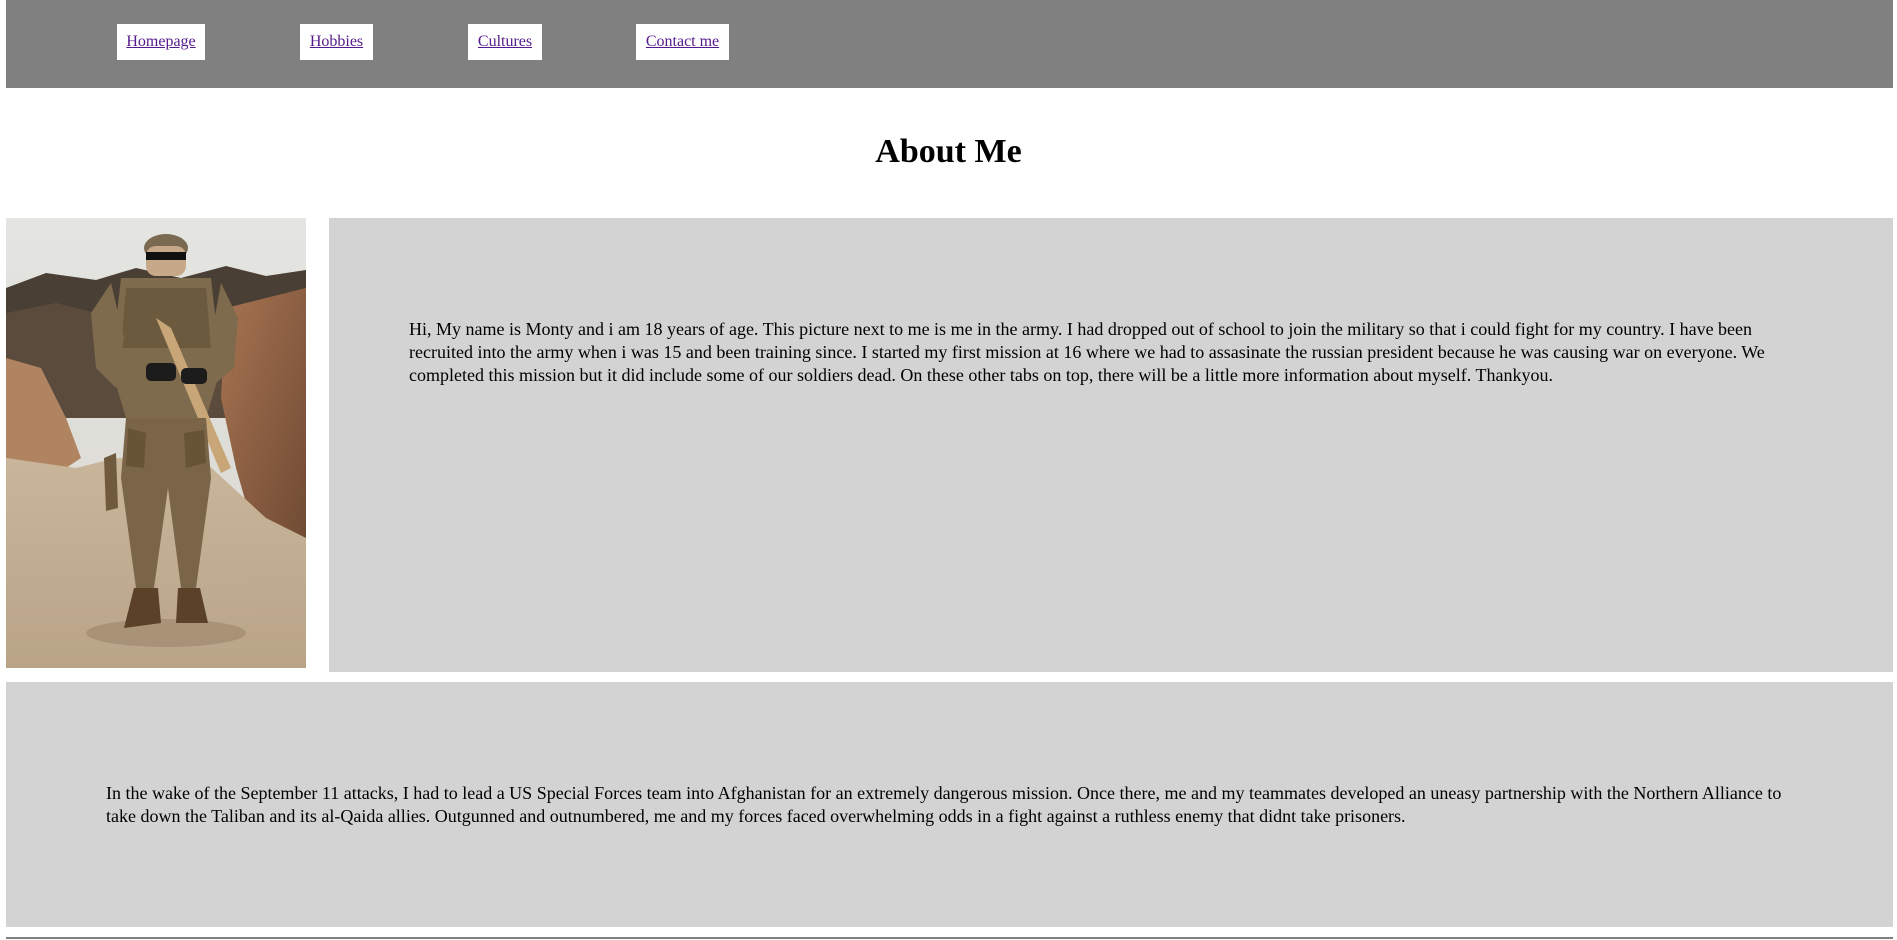  What do you see at coordinates (948, 151) in the screenshot?
I see `page-title: About Me` at bounding box center [948, 151].